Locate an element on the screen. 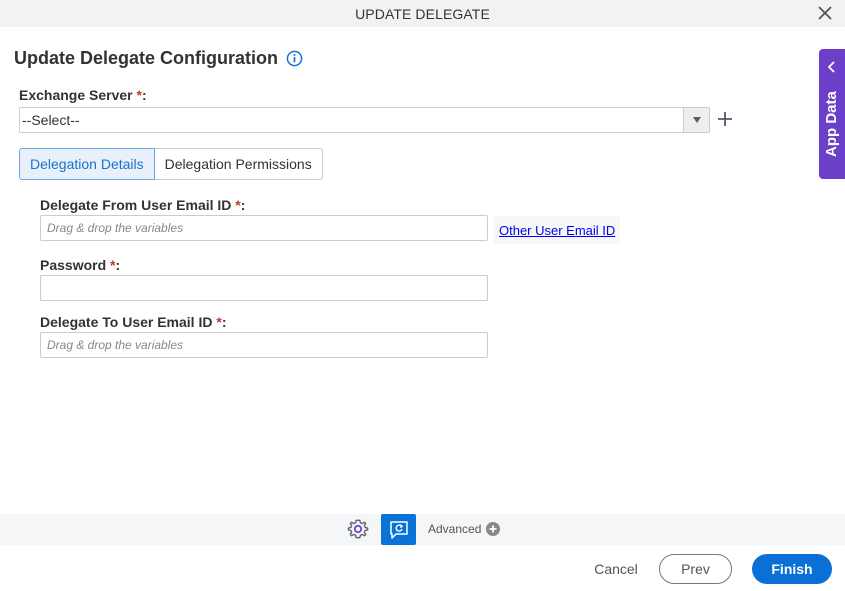  other-user-email-link: Other User Email ID is located at coordinates (557, 230).